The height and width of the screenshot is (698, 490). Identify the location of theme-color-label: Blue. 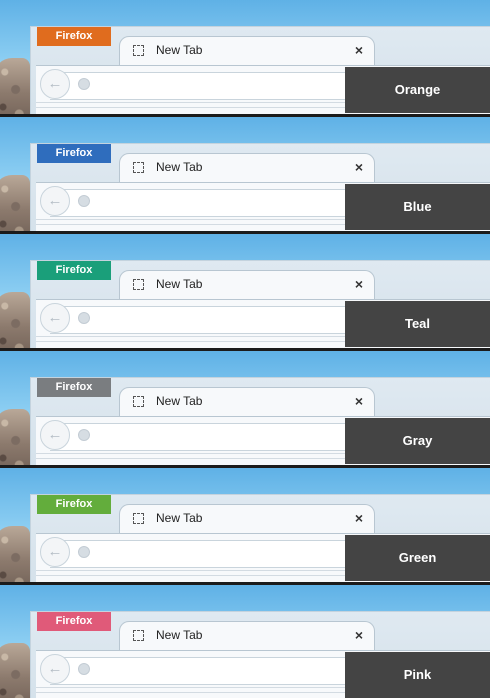
(417, 207).